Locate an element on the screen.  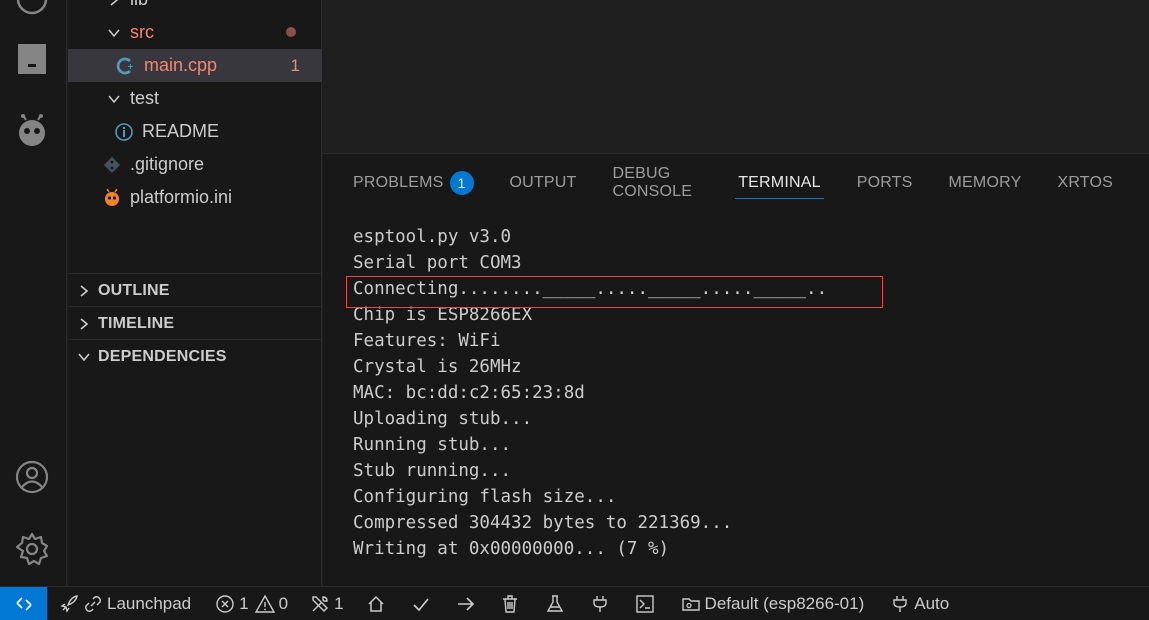
tree-label: lib is located at coordinates (139, 5).